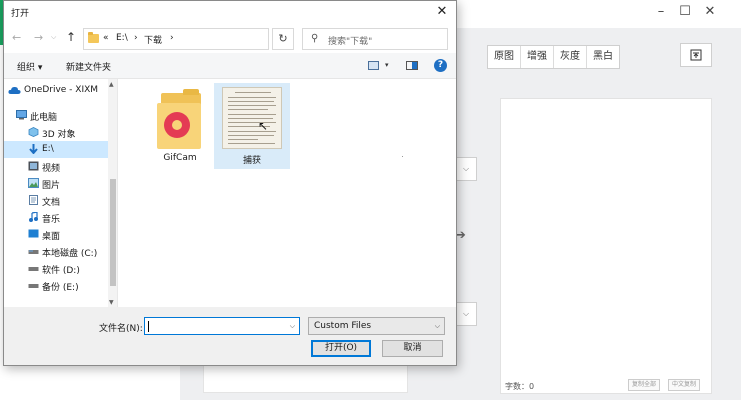  What do you see at coordinates (111, 302) in the screenshot?
I see `scroll-down-icon: ▼` at bounding box center [111, 302].